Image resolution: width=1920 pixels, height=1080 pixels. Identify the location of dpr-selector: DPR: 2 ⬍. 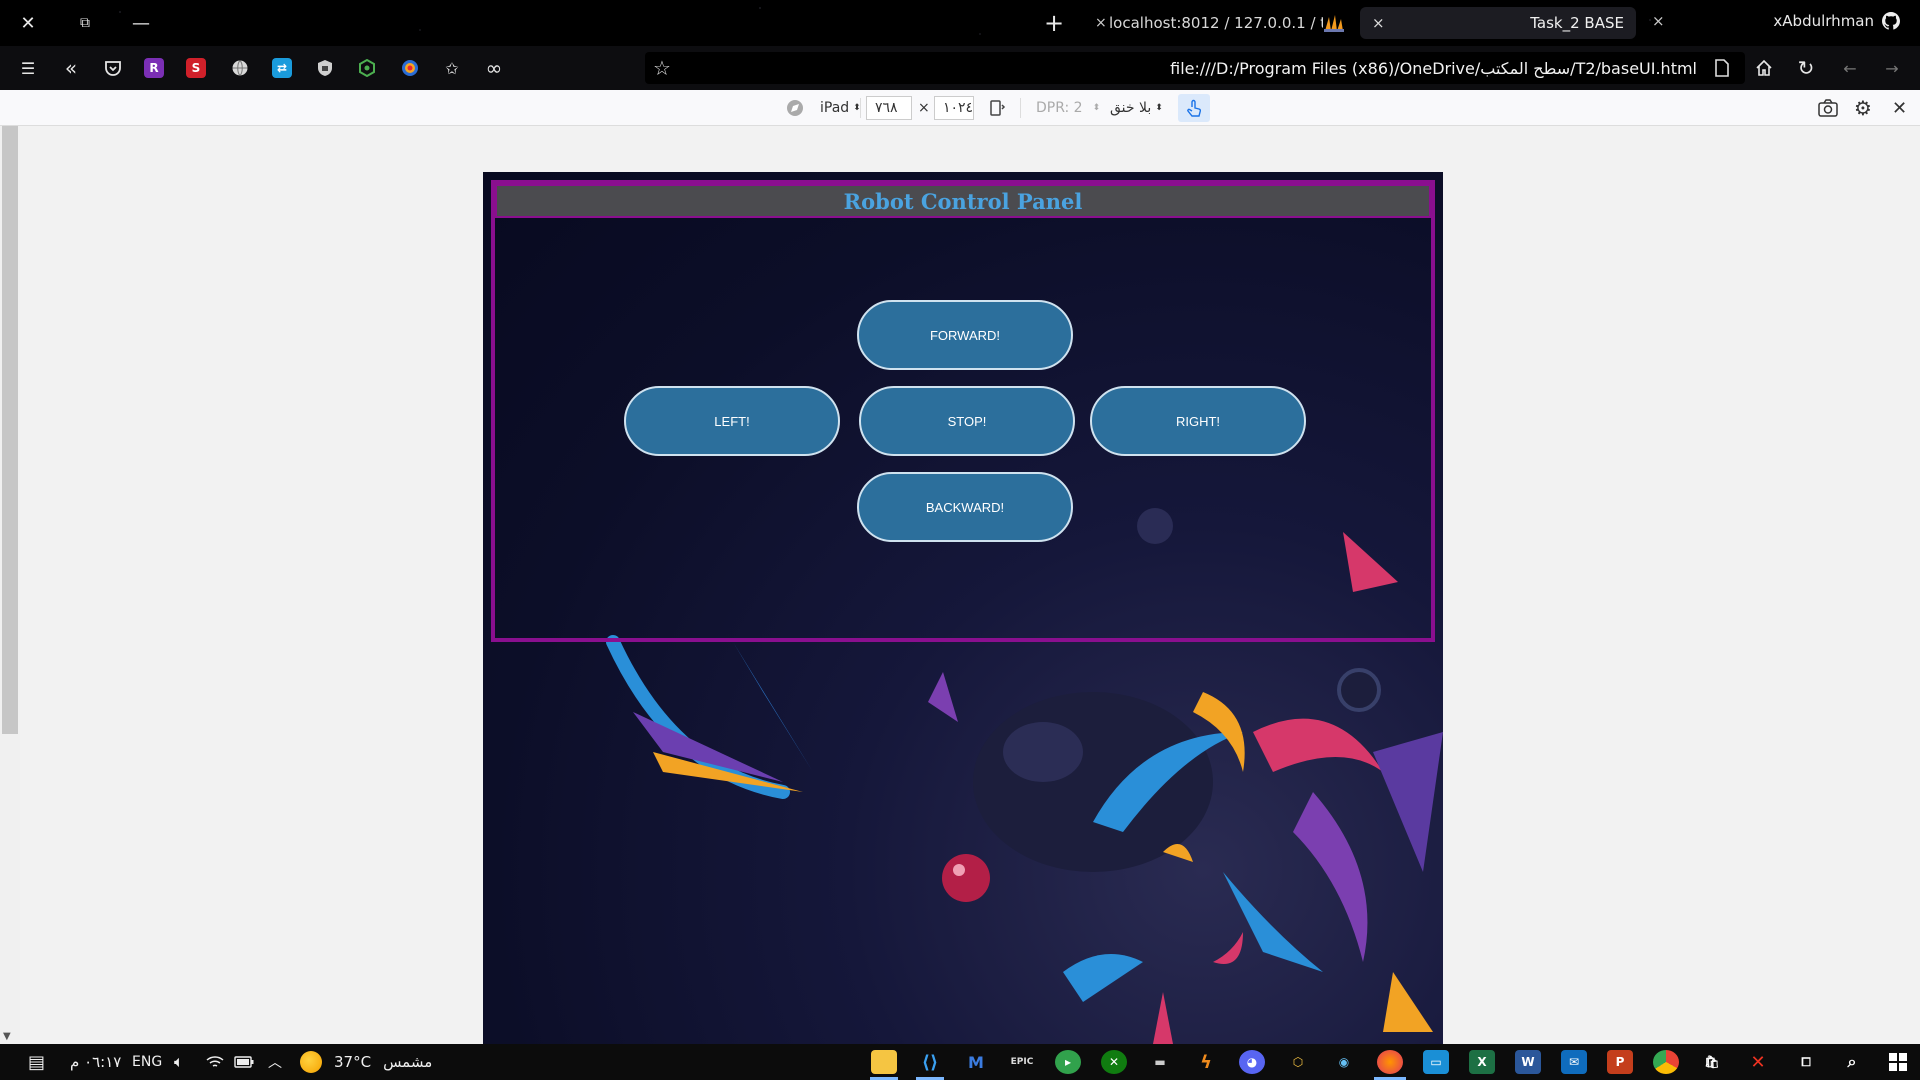
(1068, 108).